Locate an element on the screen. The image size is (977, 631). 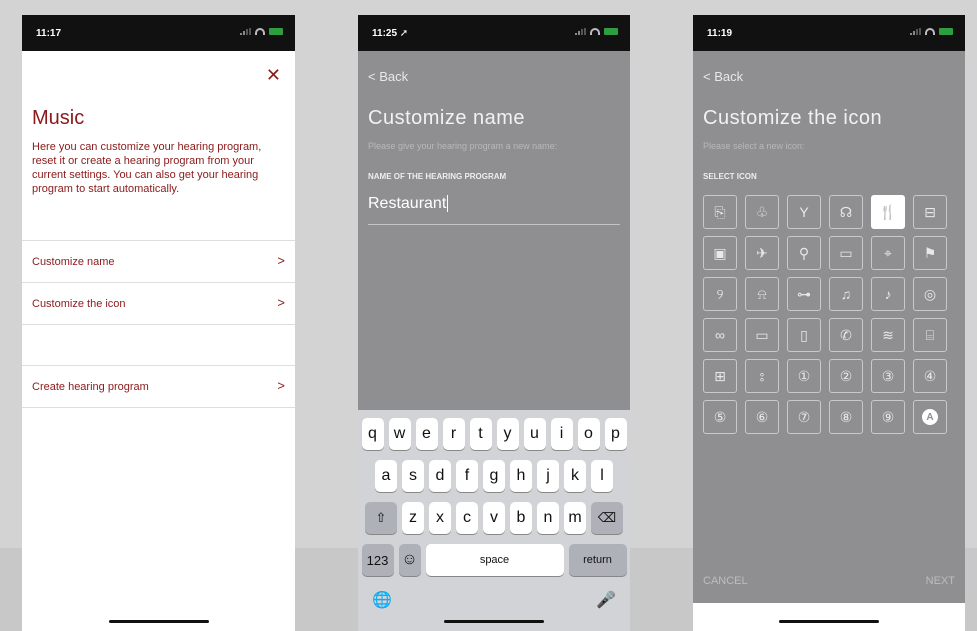
number-7-icon: ⑦ is located at coordinates (804, 417).